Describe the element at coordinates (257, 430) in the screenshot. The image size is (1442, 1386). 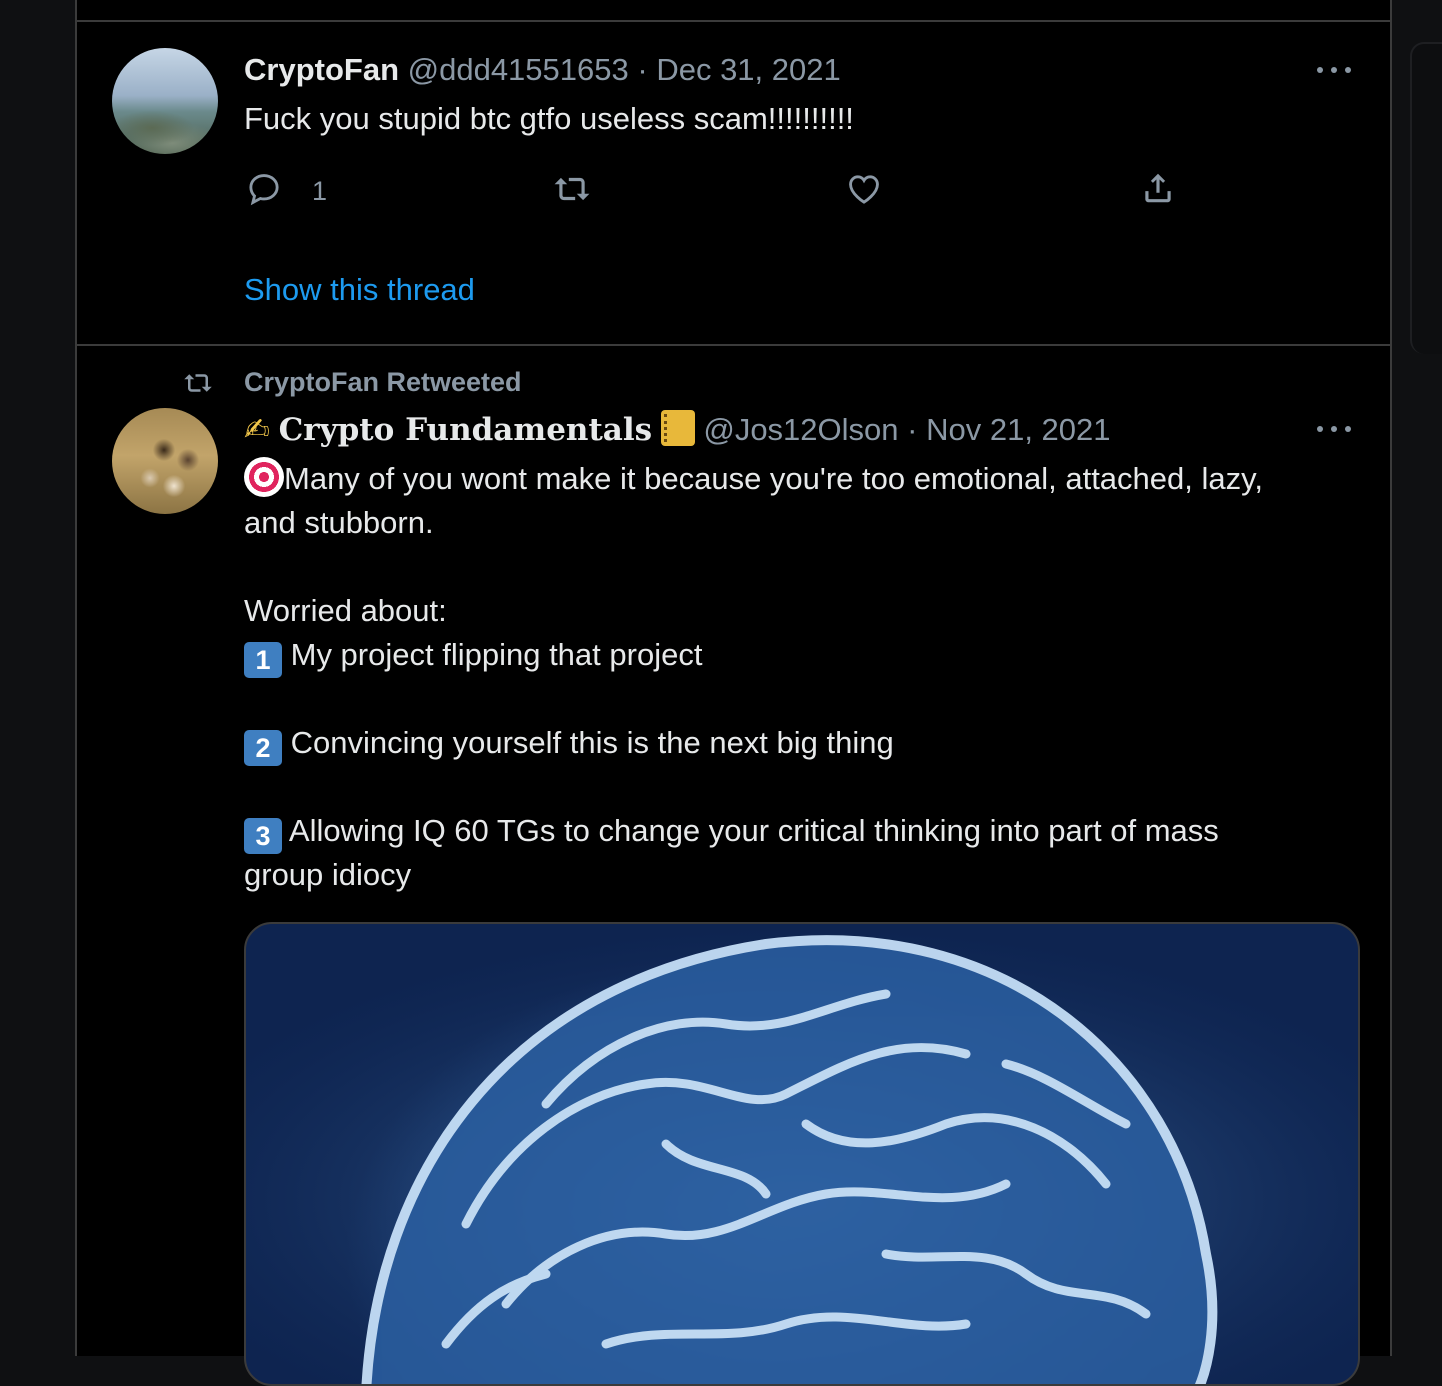
I see `writing-hand-icon: ✍` at that location.